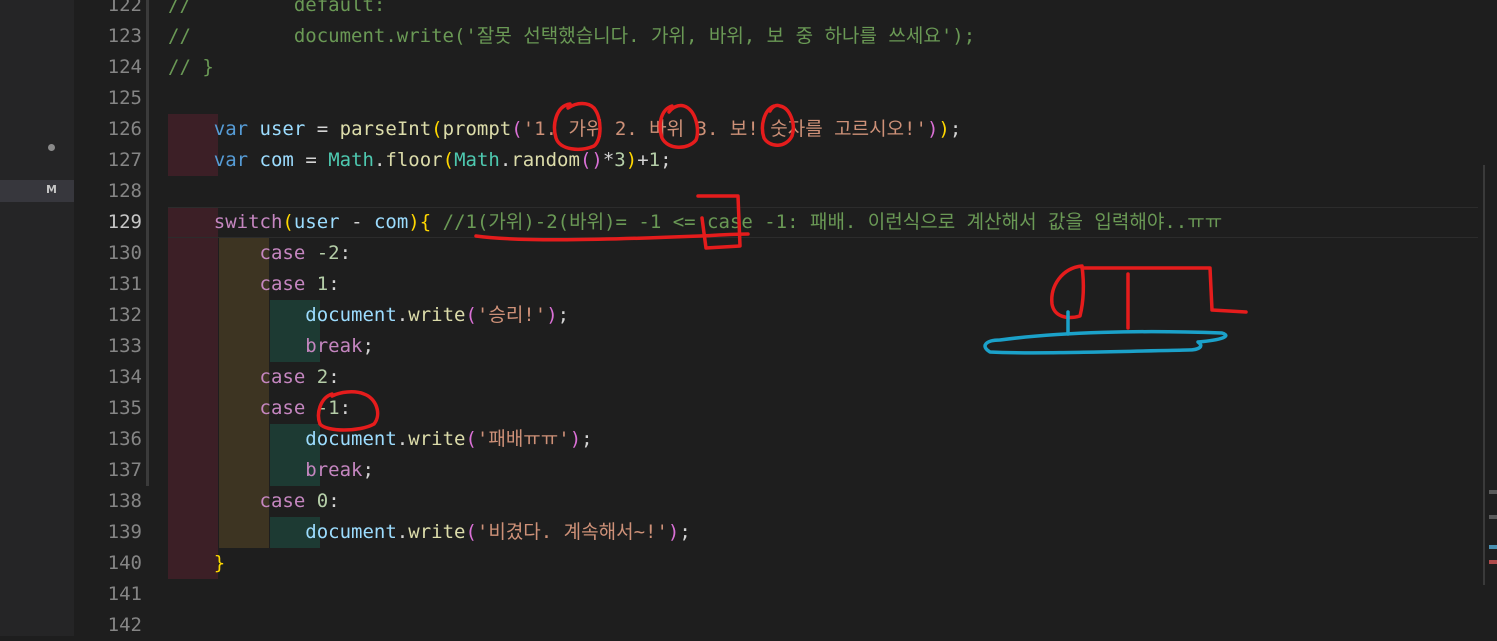 This screenshot has height=641, width=1497. What do you see at coordinates (124, 346) in the screenshot?
I see `line-number: 133` at bounding box center [124, 346].